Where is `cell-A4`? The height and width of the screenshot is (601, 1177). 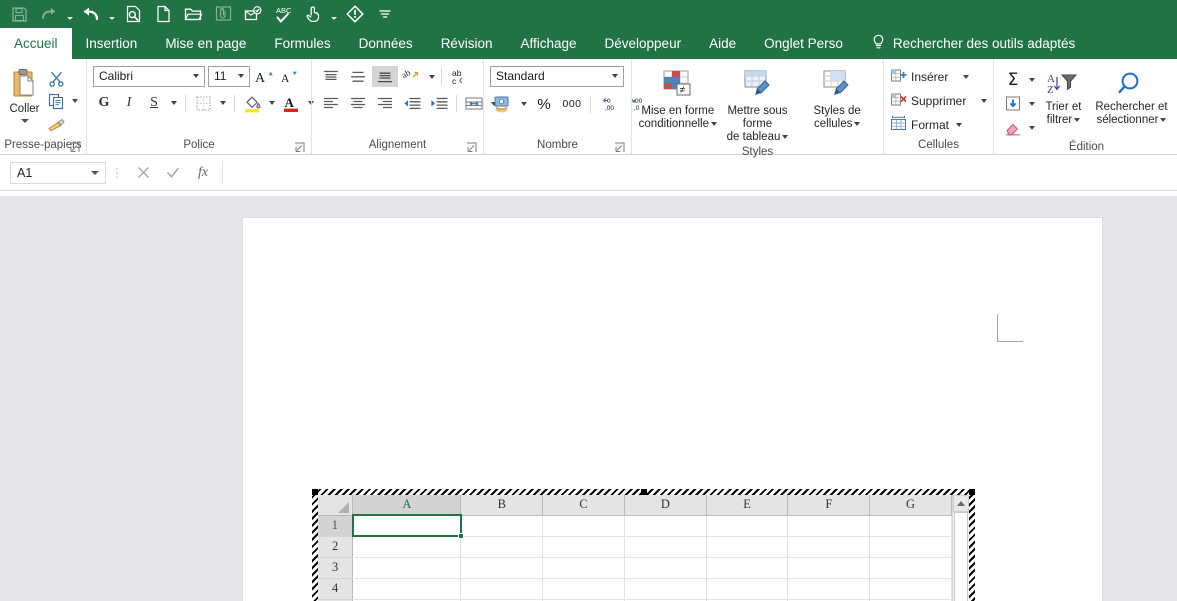
cell-A4 is located at coordinates (407, 589).